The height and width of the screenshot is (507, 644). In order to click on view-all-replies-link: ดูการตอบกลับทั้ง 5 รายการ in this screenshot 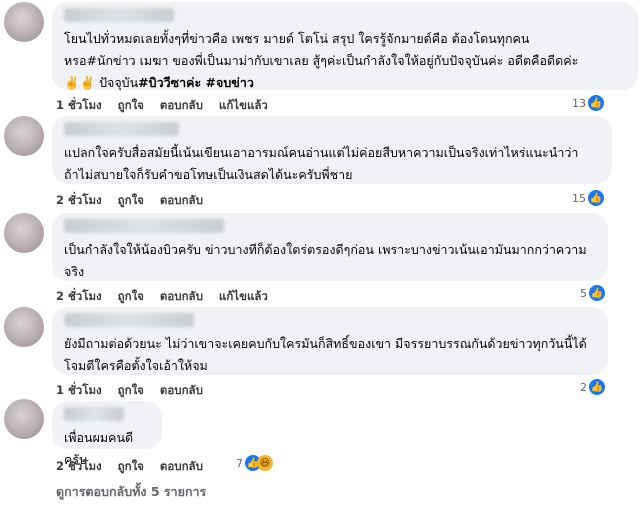, I will do `click(131, 492)`.